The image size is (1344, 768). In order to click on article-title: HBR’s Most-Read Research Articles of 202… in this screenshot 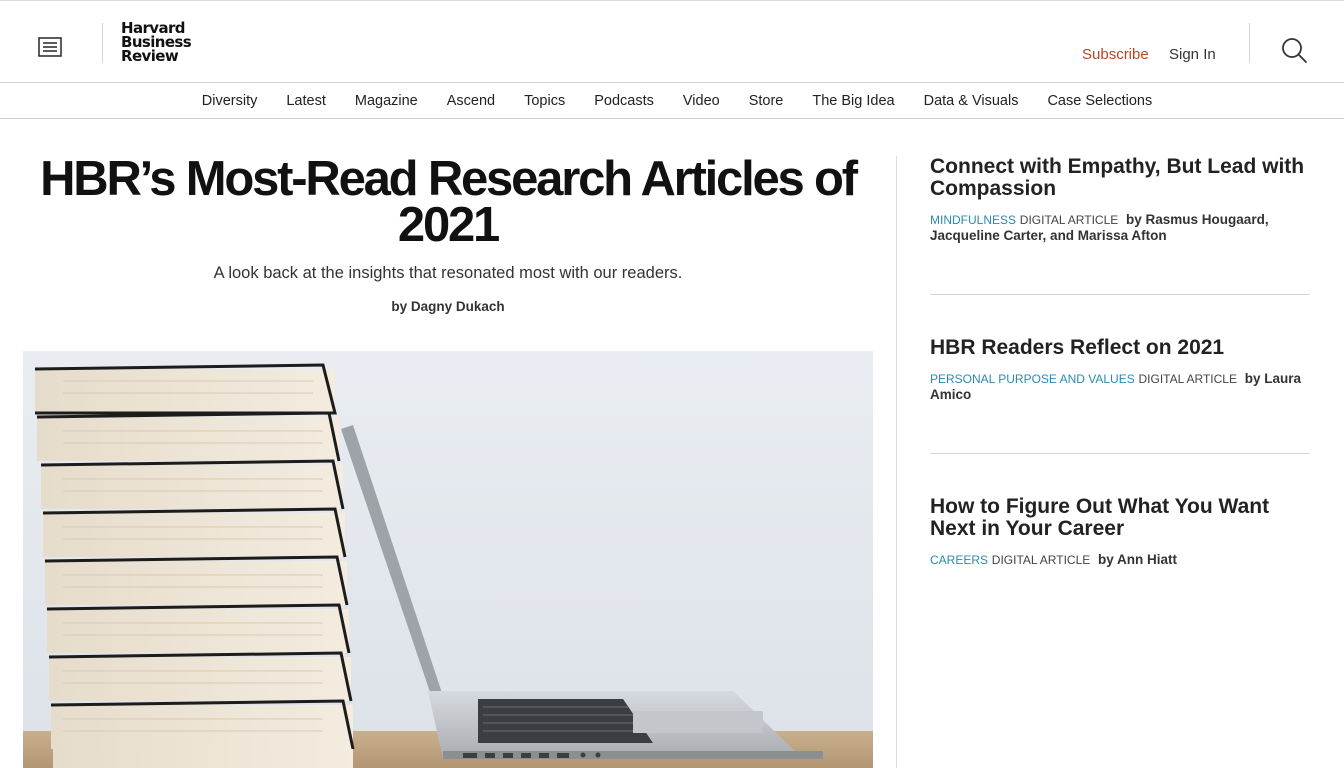, I will do `click(448, 202)`.